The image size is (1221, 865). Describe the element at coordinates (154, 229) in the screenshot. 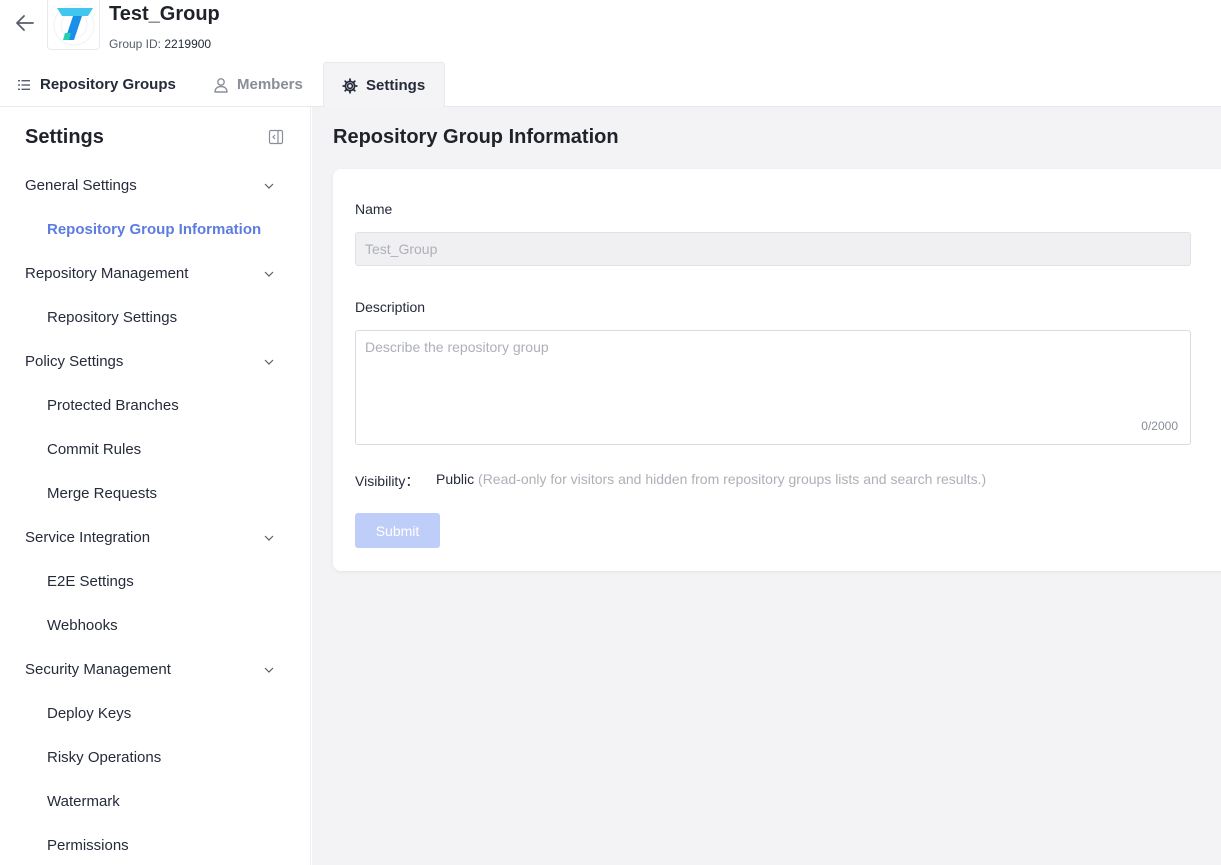

I see `sidebar-item-repository-group-information: Repository Group Information` at that location.